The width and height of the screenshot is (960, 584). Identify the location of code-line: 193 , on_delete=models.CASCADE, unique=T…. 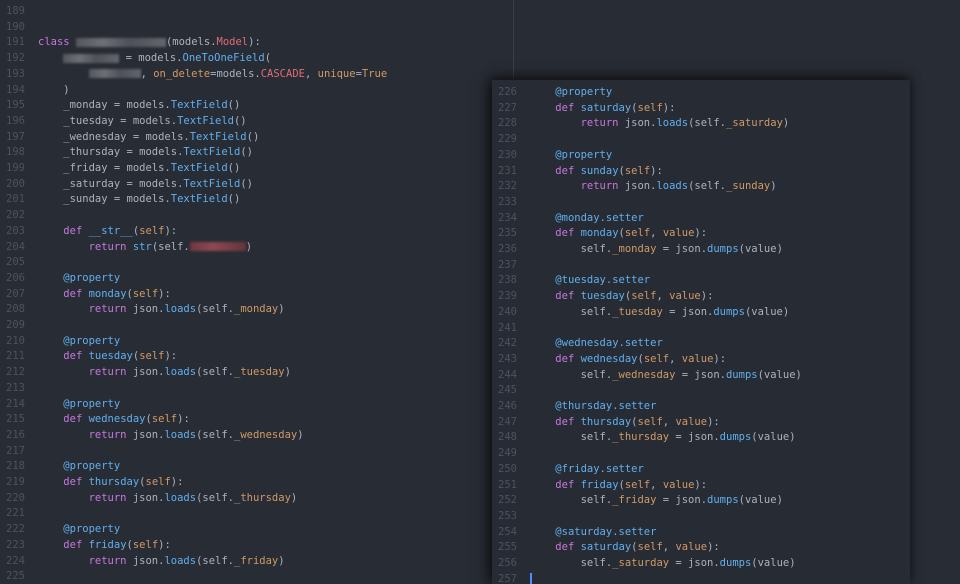
(193, 75).